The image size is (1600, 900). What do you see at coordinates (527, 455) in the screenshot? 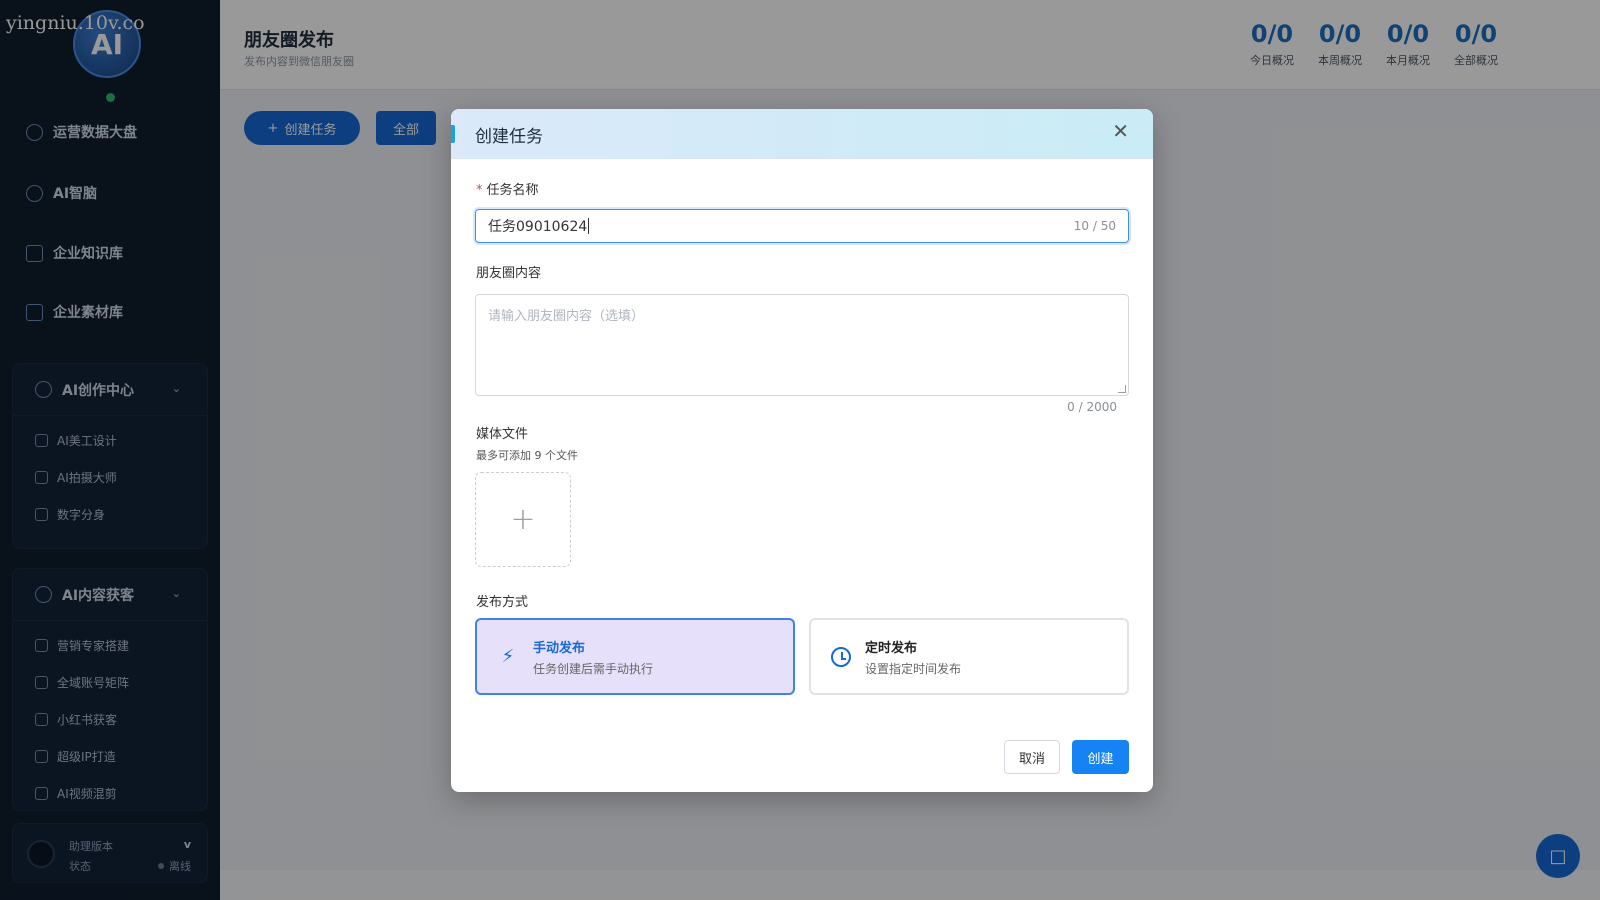
I see `media-hint: 最多可添加 9 个文件` at bounding box center [527, 455].